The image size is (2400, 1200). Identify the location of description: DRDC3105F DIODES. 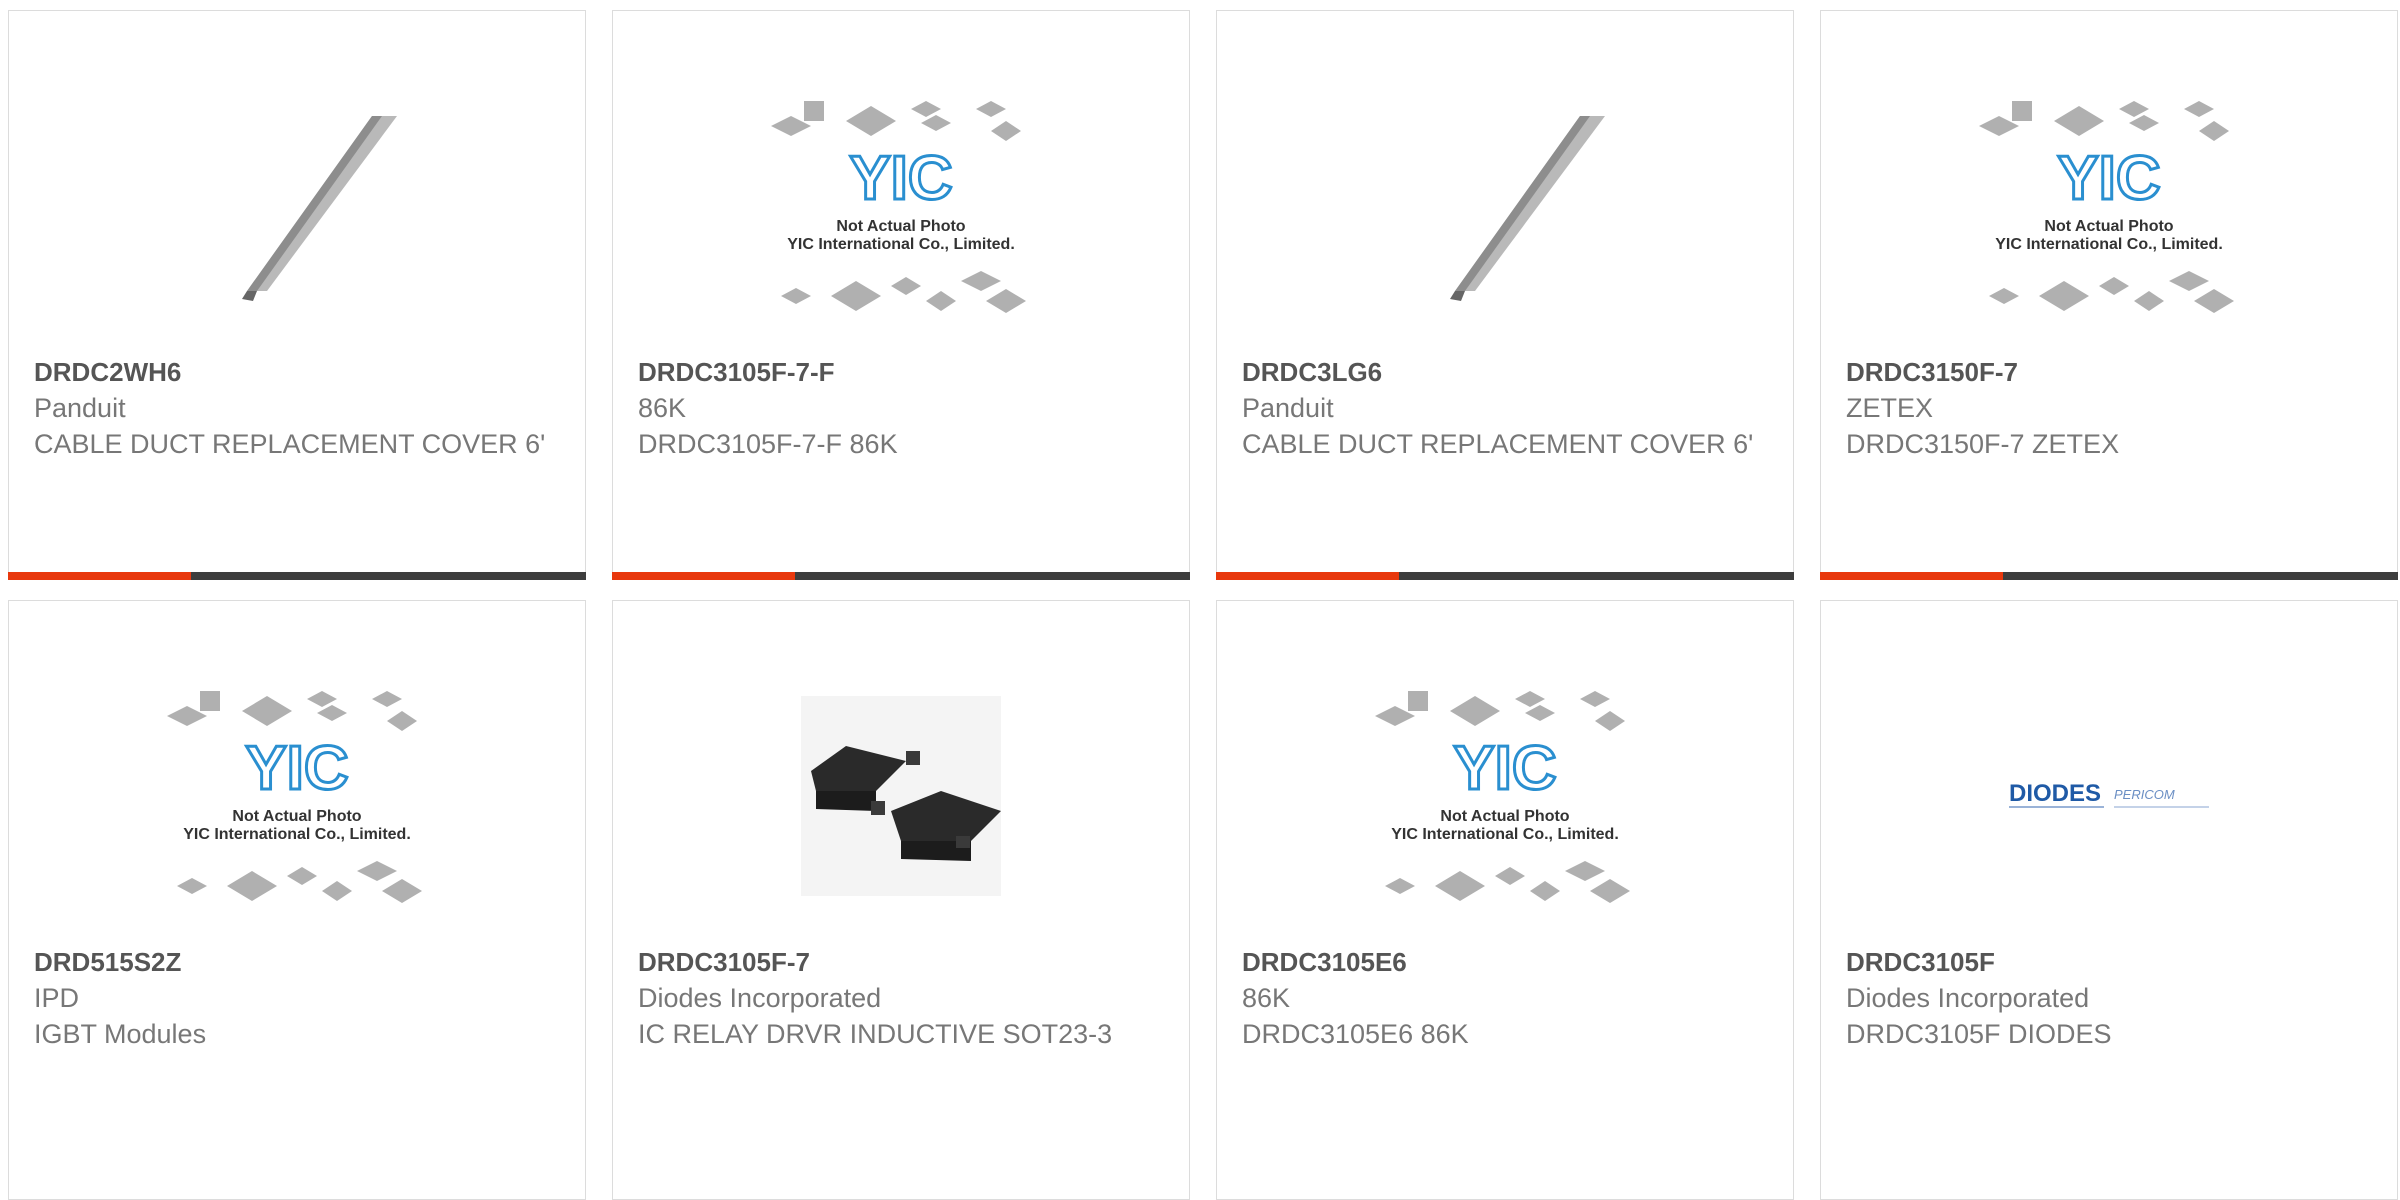
(1979, 1034).